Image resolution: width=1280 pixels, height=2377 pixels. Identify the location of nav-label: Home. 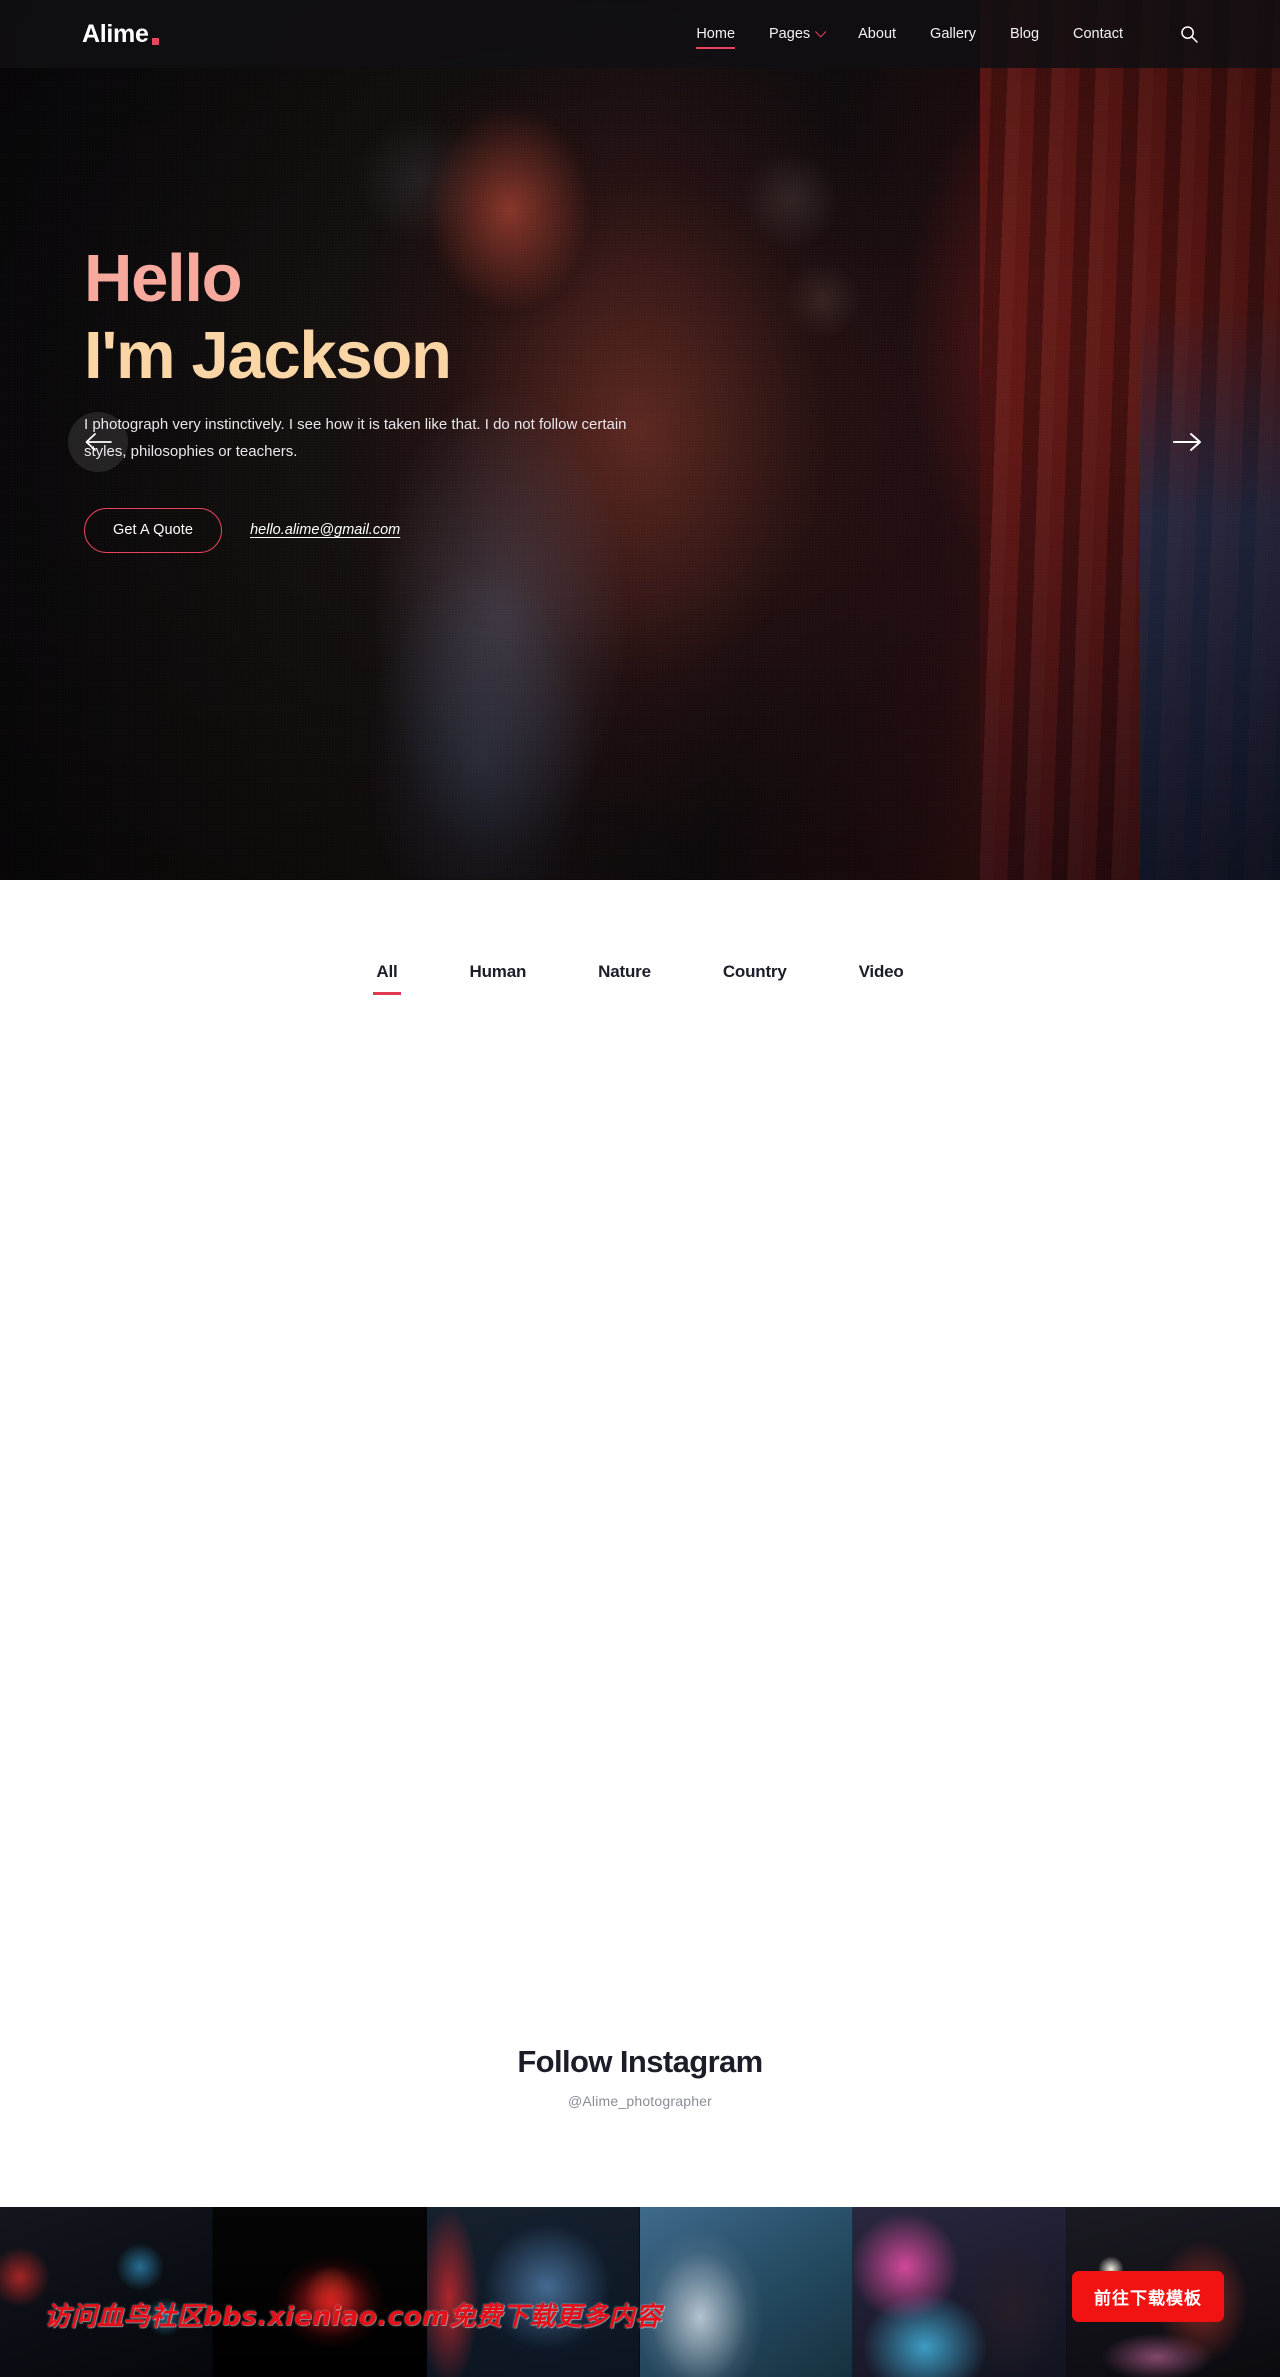
(716, 34).